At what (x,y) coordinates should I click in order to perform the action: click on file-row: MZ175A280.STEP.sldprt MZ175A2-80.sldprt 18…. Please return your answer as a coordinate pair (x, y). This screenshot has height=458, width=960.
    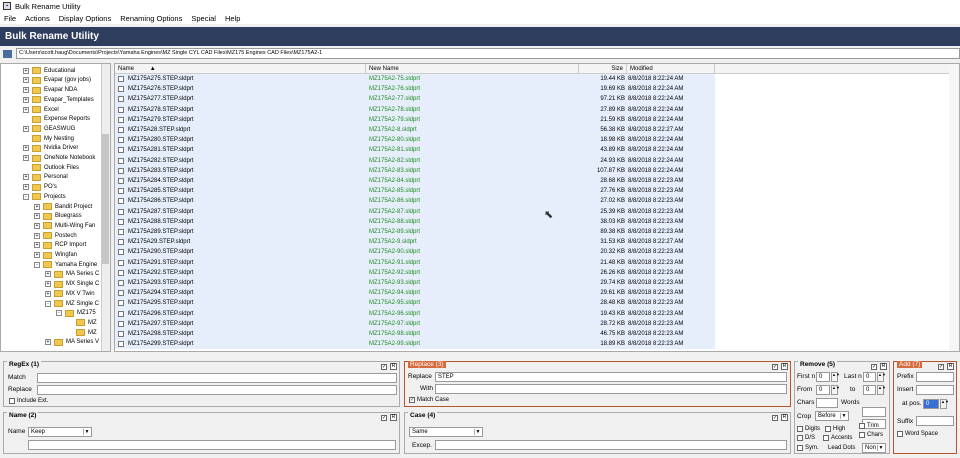
    Looking at the image, I should click on (415, 140).